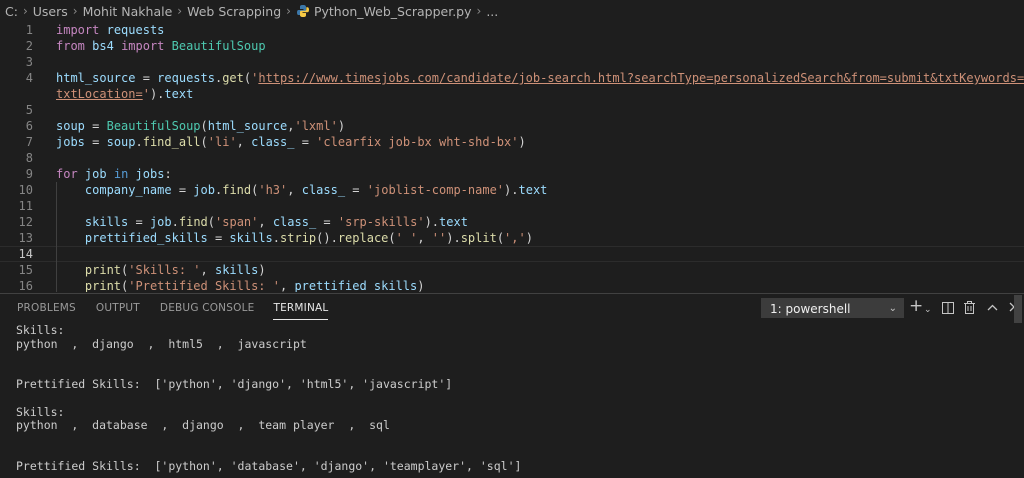 The width and height of the screenshot is (1024, 478). Describe the element at coordinates (832, 308) in the screenshot. I see `terminal-select: 1: powershell ⌄` at that location.